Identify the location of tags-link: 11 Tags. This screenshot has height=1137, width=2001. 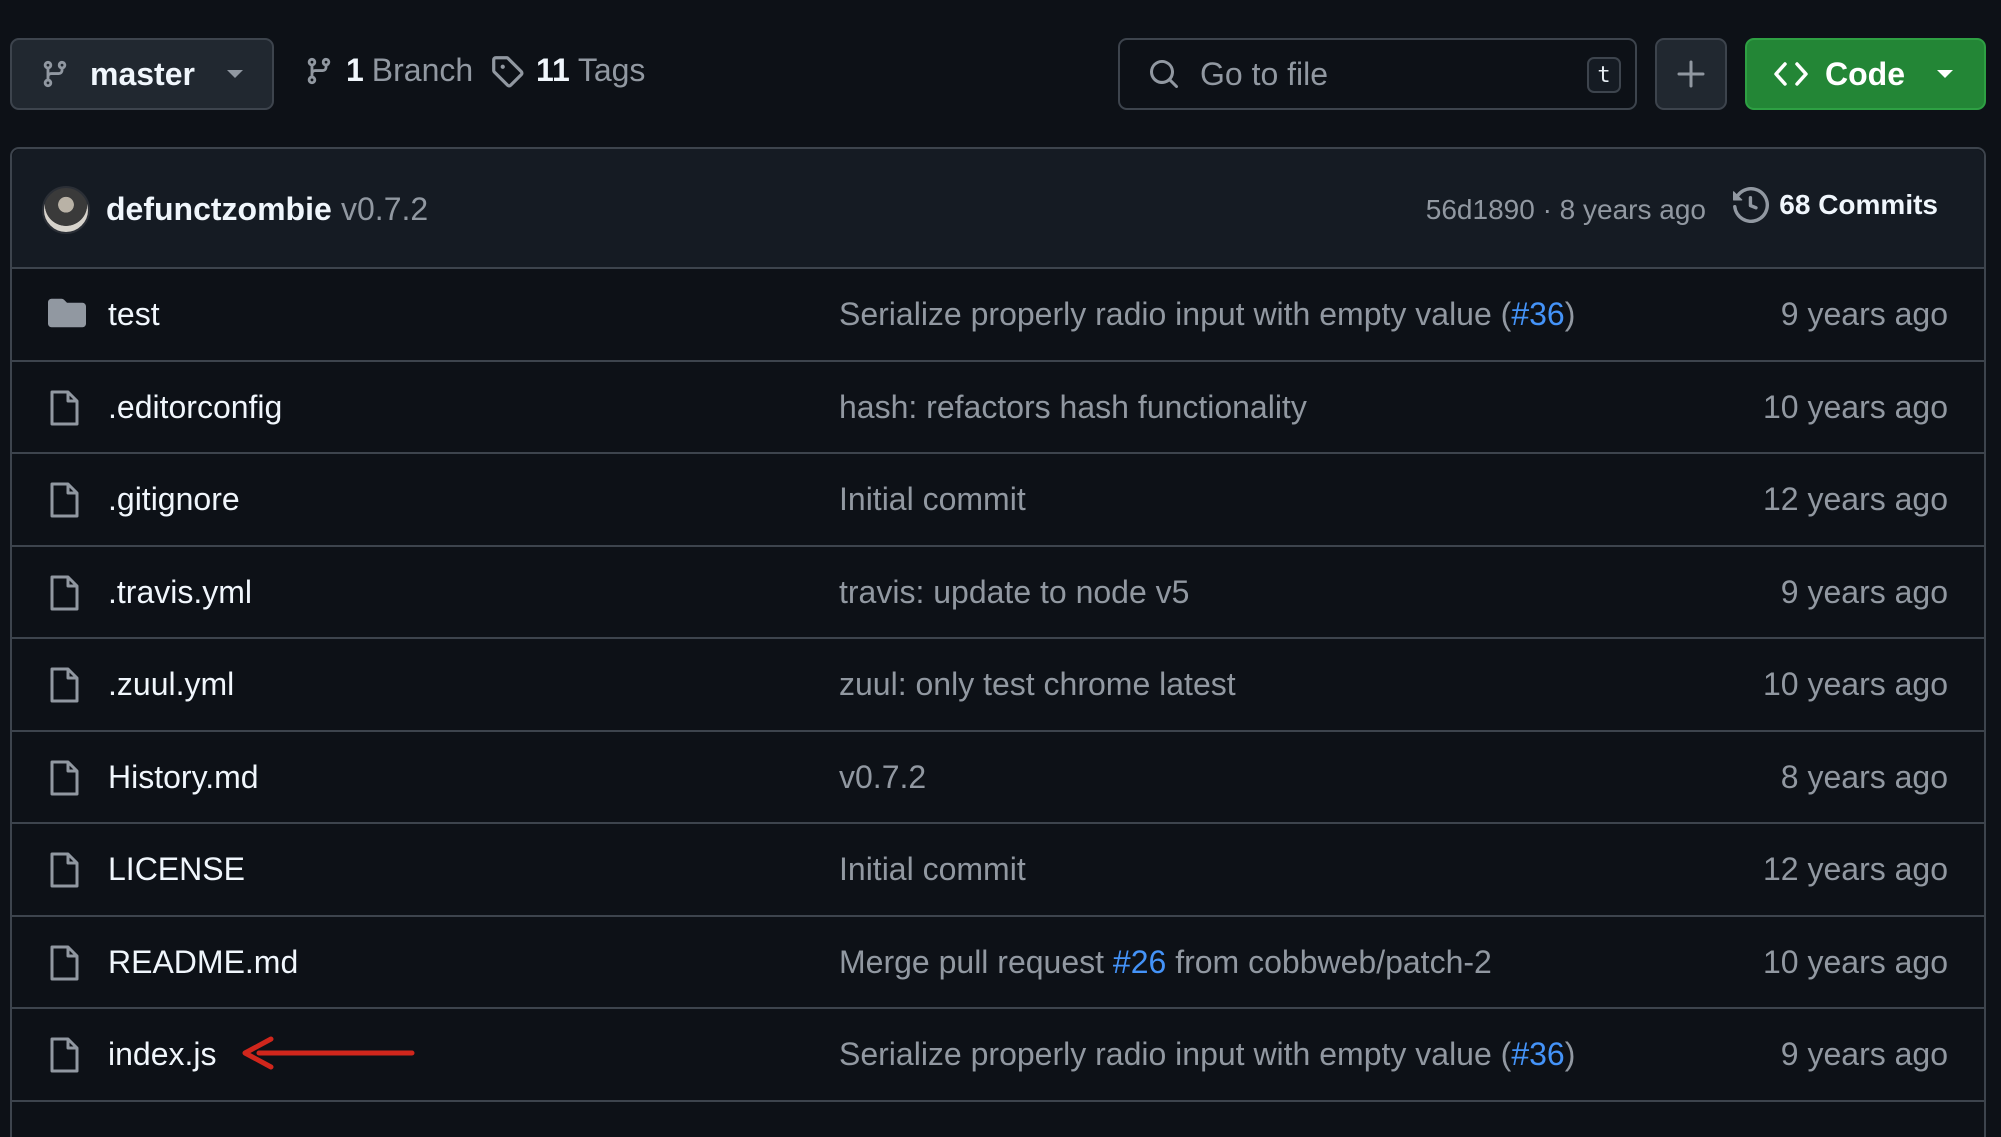
(567, 70).